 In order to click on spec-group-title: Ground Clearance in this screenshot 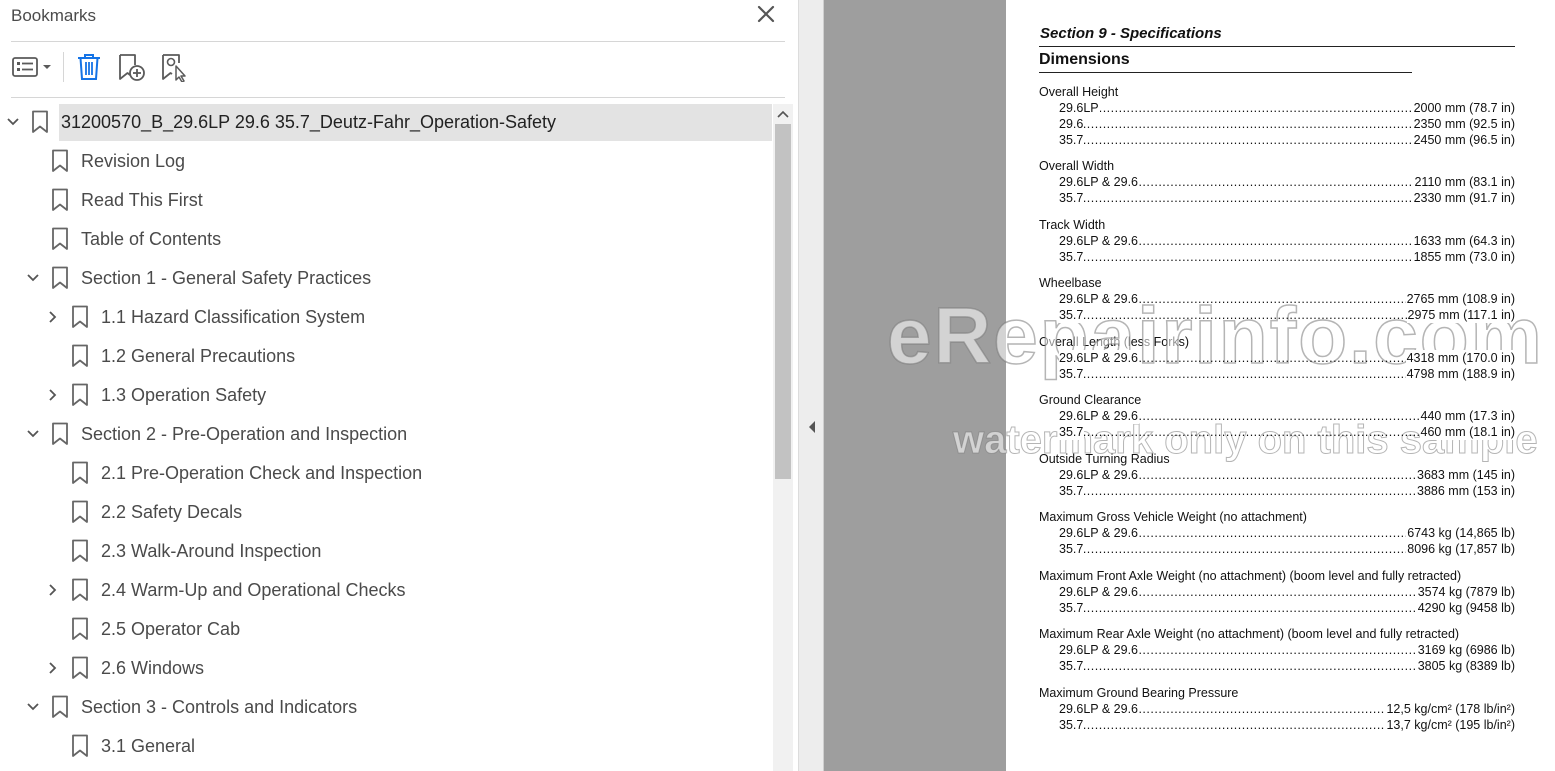, I will do `click(1090, 400)`.